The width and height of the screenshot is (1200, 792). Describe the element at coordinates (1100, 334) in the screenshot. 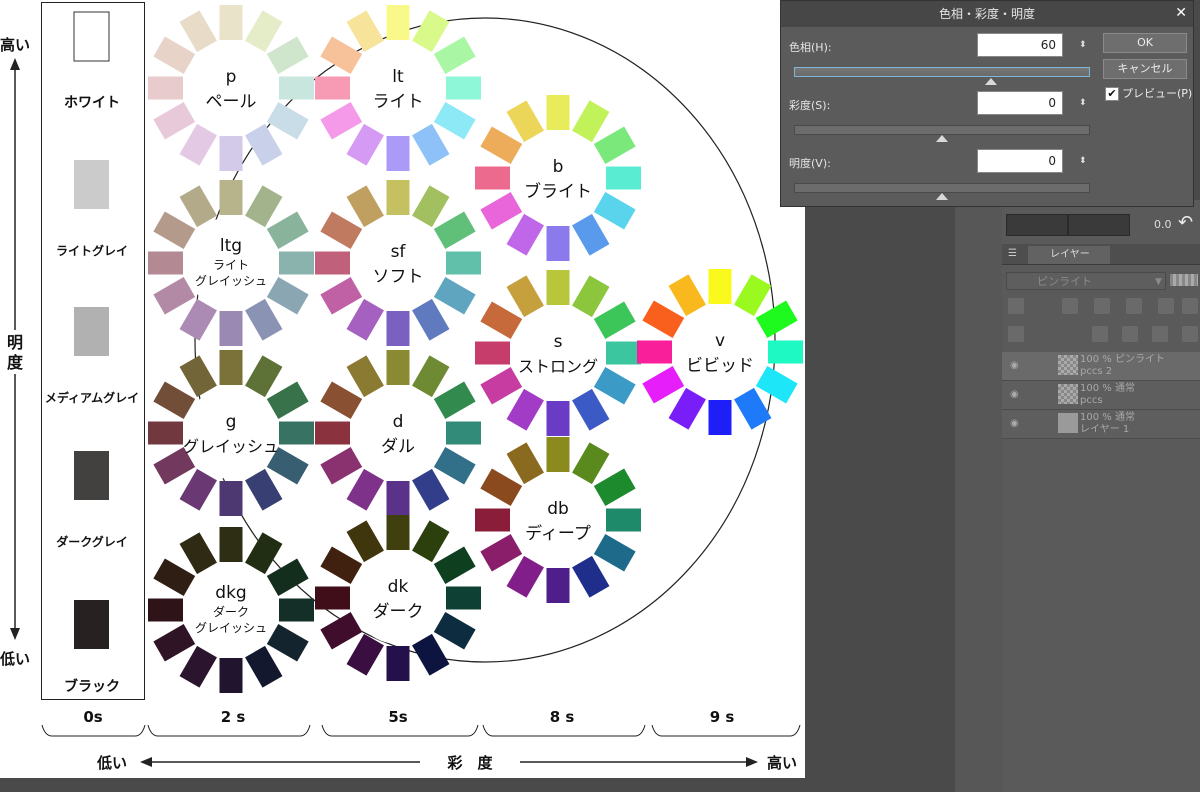

I see `new-layer-icon` at that location.